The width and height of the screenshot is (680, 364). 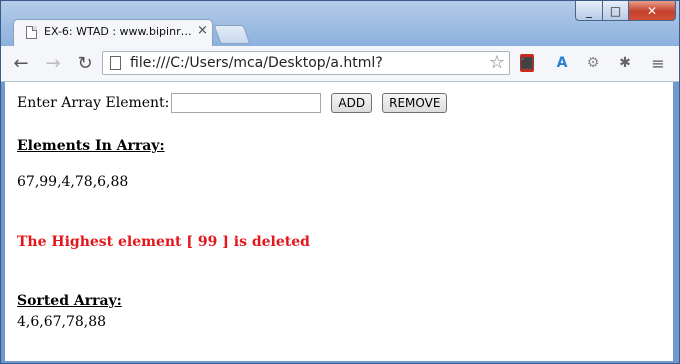 What do you see at coordinates (246, 103) in the screenshot?
I see `array-element-input` at bounding box center [246, 103].